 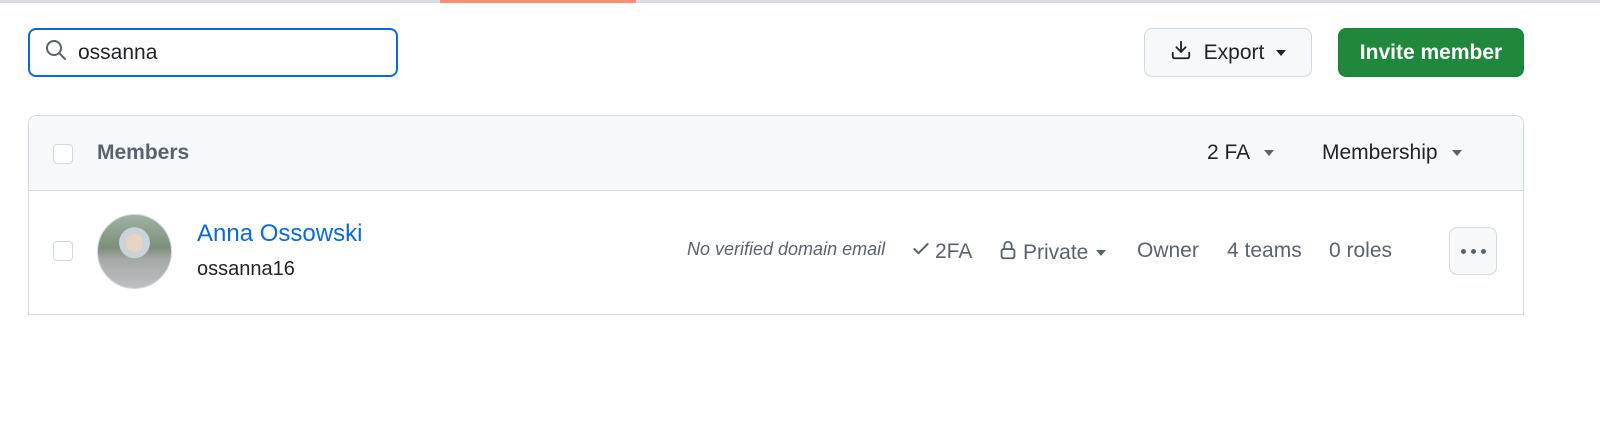 I want to click on header-divider, so click(x=800, y=1).